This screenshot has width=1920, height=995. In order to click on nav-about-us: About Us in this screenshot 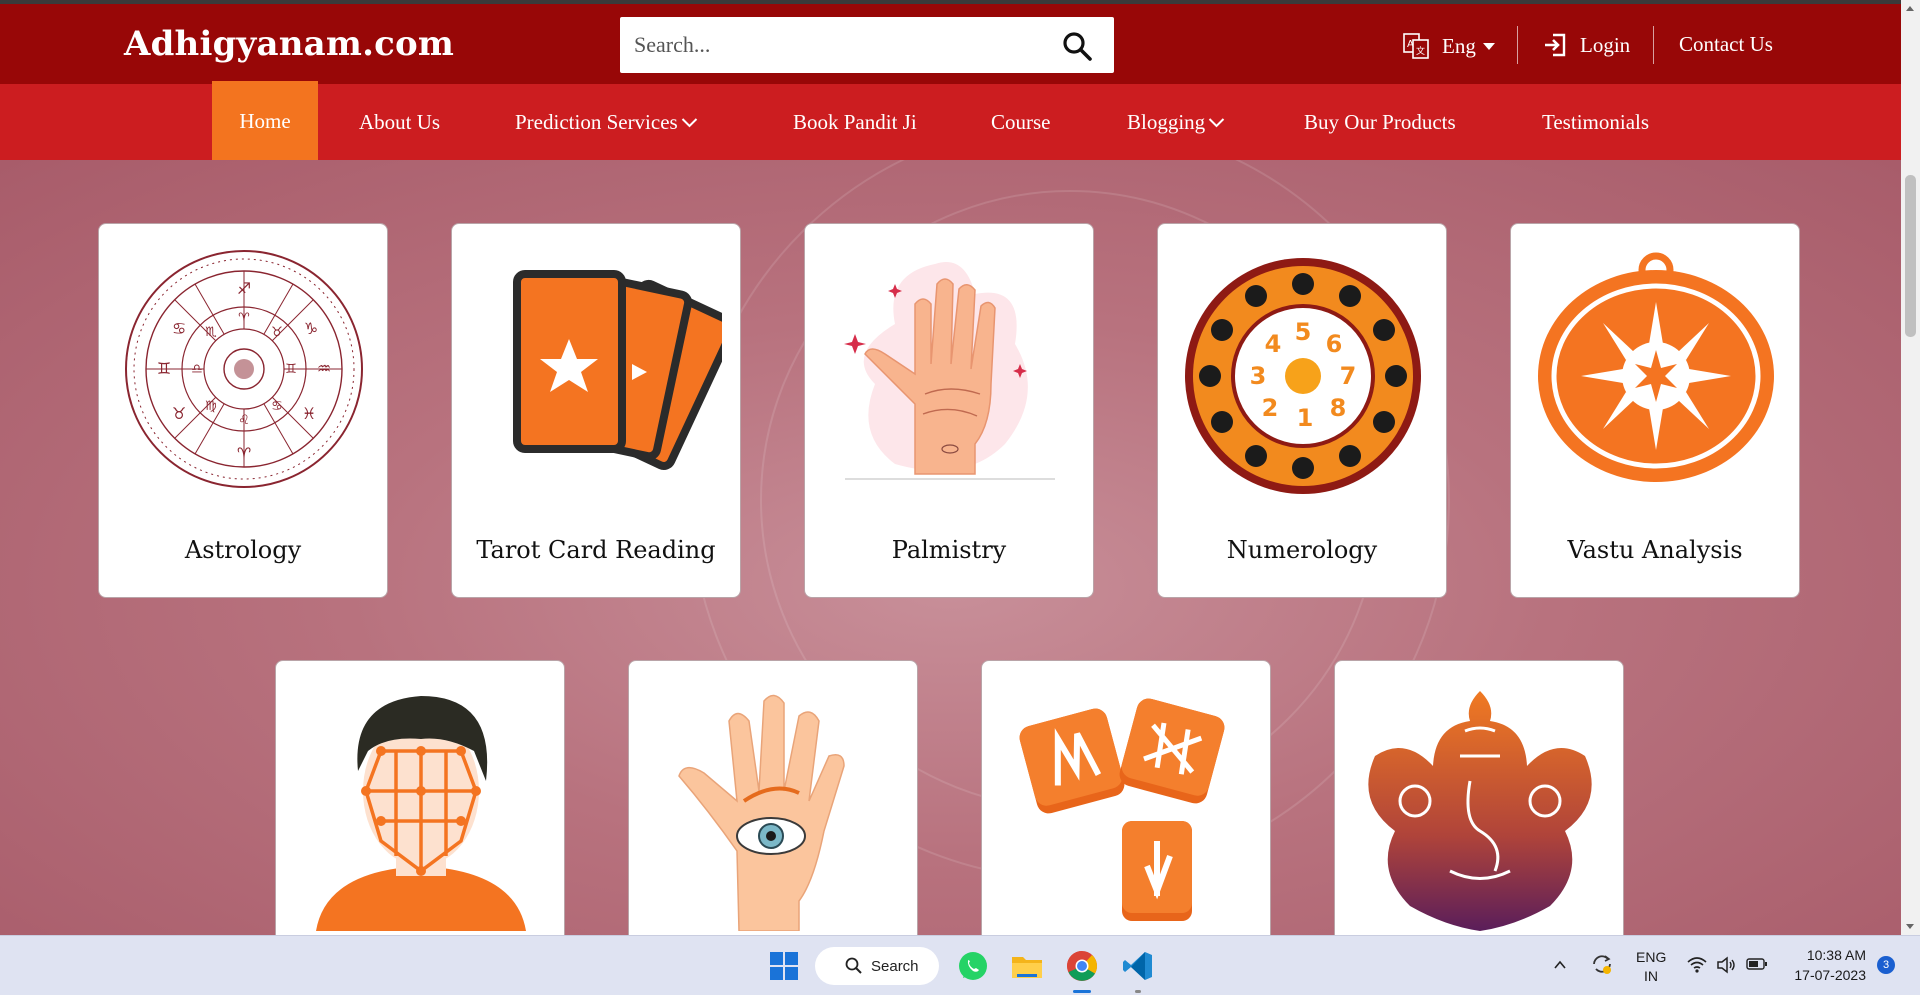, I will do `click(399, 122)`.